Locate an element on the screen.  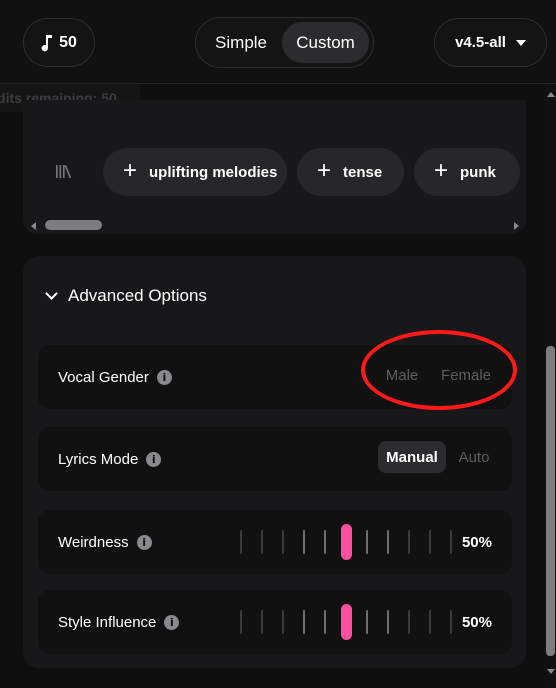
lyrics-mode-label-group: Lyrics Mode i is located at coordinates (110, 459).